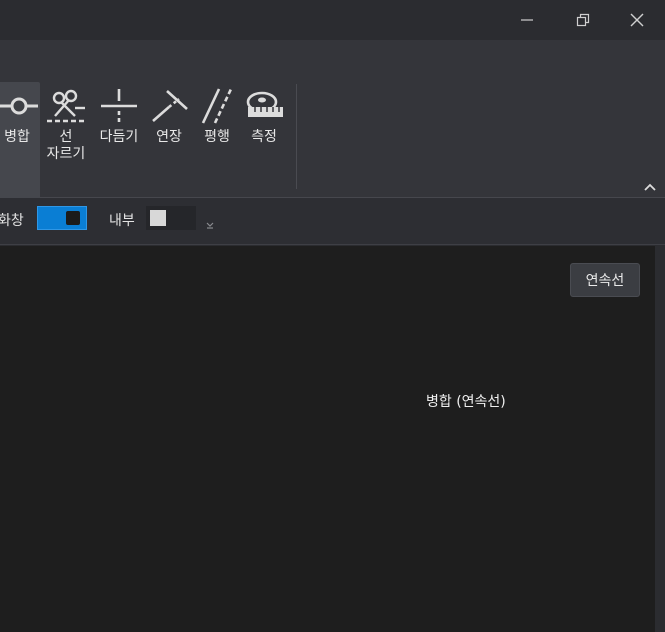 This screenshot has height=632, width=665. Describe the element at coordinates (158, 218) in the screenshot. I see `inner-color-swatch` at that location.